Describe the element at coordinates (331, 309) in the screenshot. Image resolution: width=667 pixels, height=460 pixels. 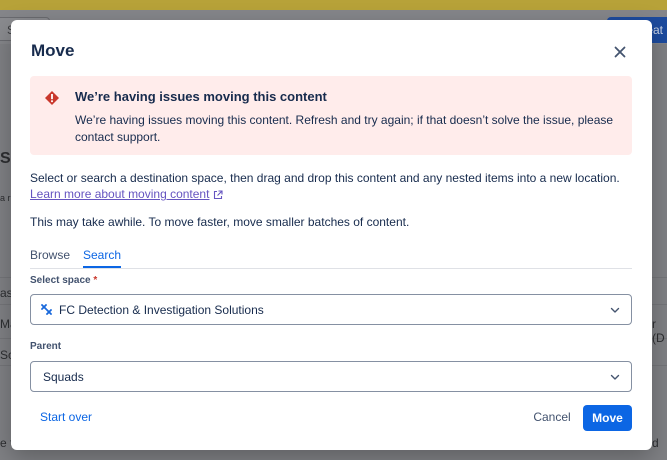
I see `select-space-dropdown: FC Detection & Investigation Solutions` at that location.